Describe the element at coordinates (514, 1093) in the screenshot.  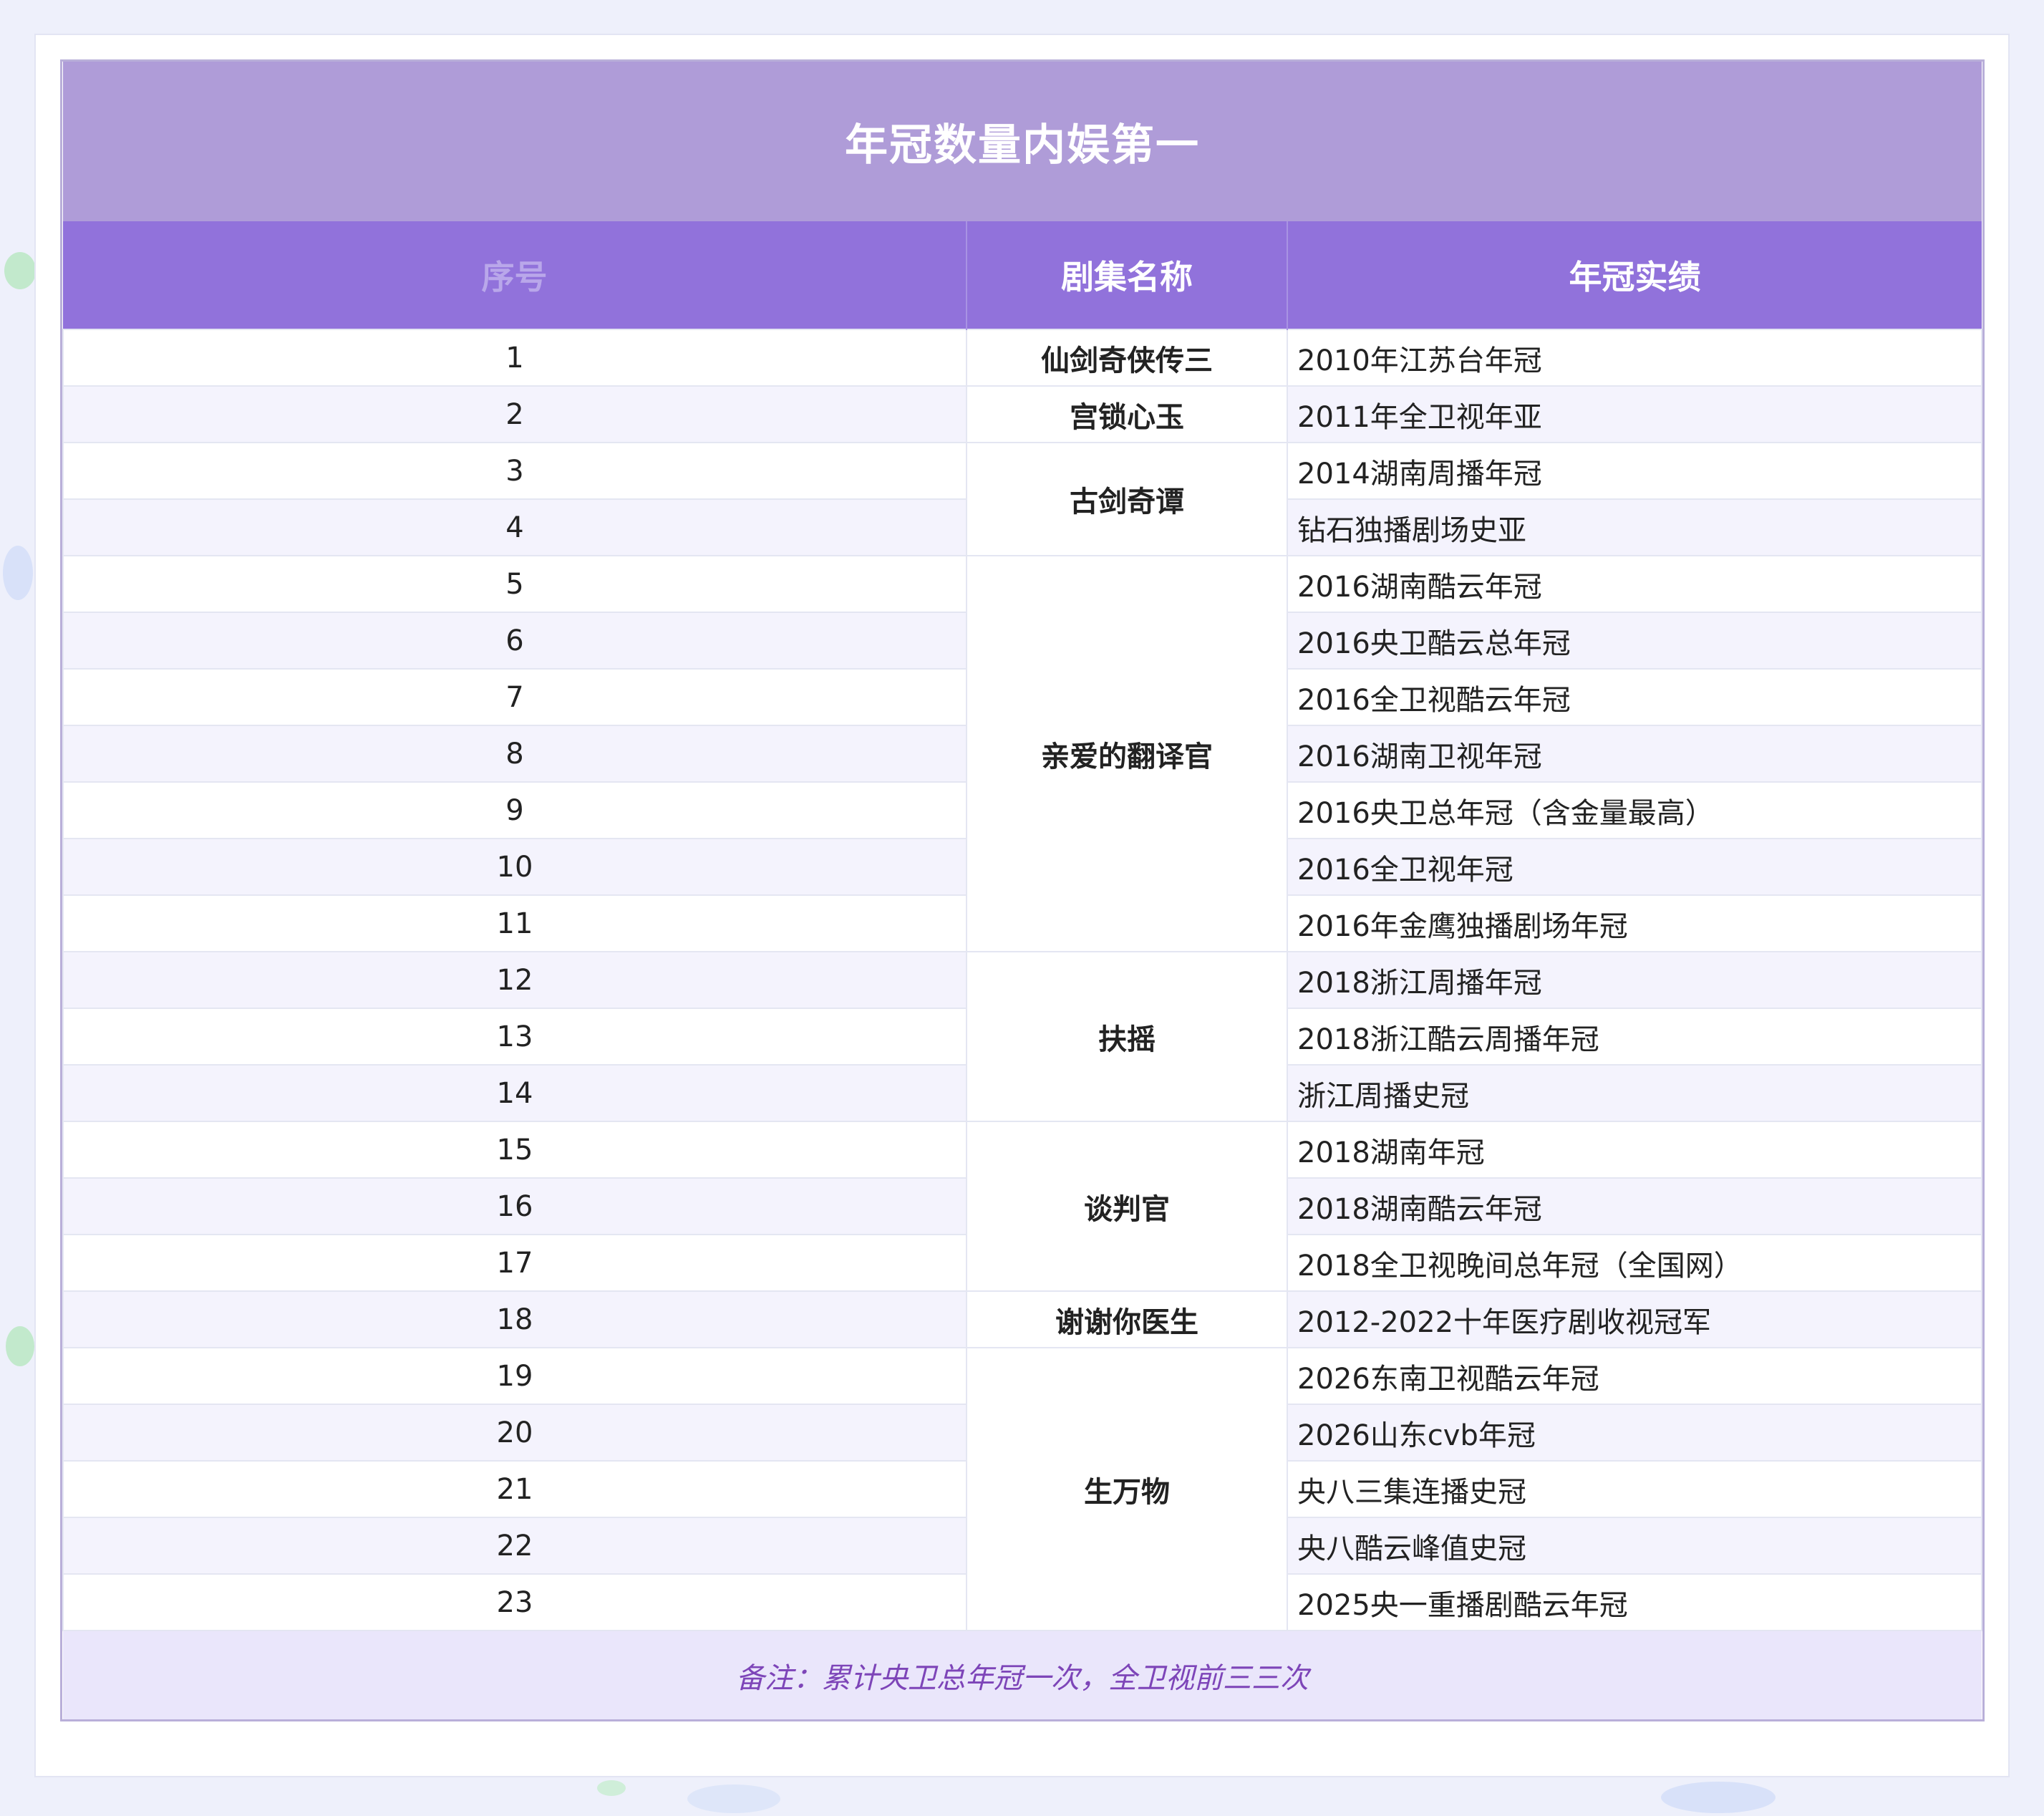
I see `row-index-cell: 14` at that location.